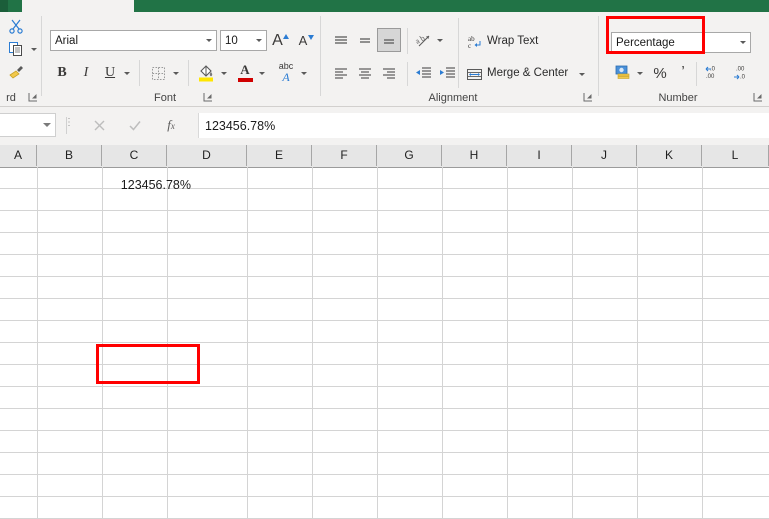  Describe the element at coordinates (127, 73) in the screenshot. I see `underline-dropdown-button` at that location.